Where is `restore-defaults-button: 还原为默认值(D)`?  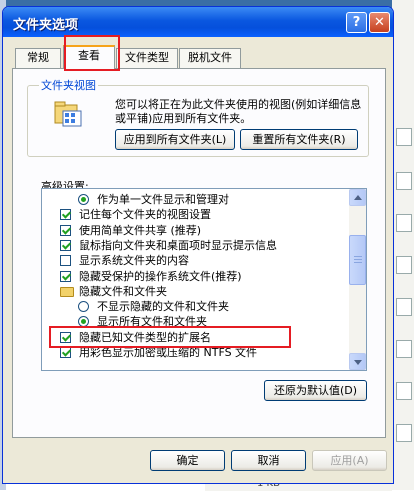
restore-defaults-button: 还原为默认值(D) is located at coordinates (315, 390).